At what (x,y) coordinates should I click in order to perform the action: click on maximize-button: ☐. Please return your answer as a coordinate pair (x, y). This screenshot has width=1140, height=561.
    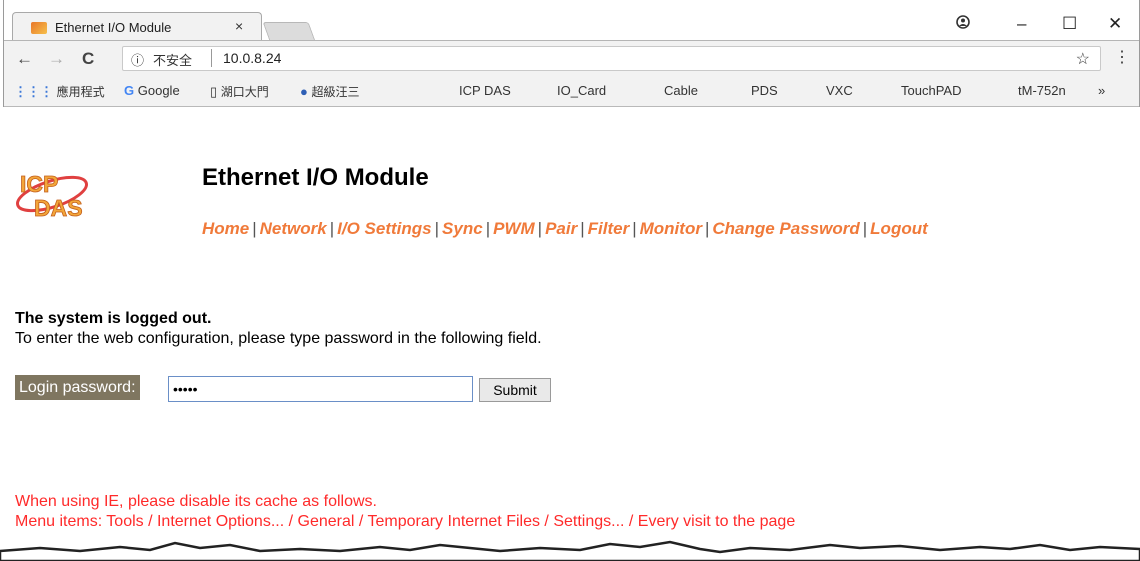
    Looking at the image, I should click on (1069, 24).